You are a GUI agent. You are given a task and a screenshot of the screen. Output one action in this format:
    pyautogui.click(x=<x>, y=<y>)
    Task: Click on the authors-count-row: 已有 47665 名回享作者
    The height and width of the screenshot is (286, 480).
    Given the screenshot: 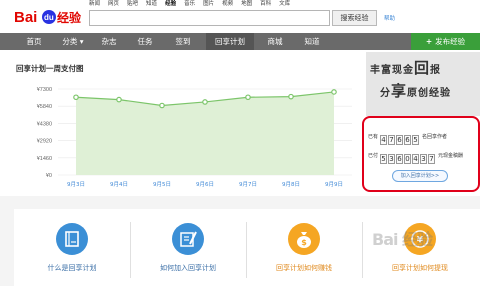 What is the action you would take?
    pyautogui.click(x=407, y=137)
    